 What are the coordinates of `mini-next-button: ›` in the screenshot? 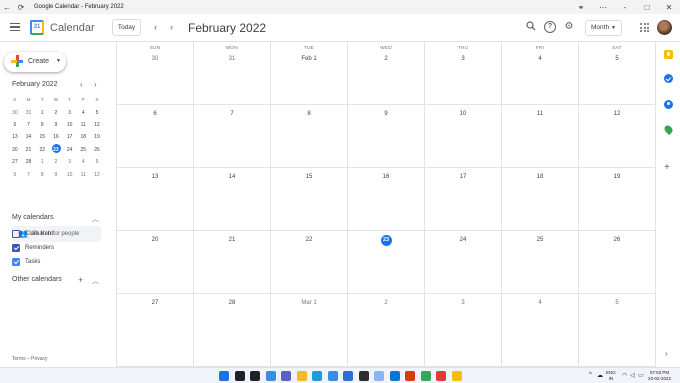 It's located at (95, 84).